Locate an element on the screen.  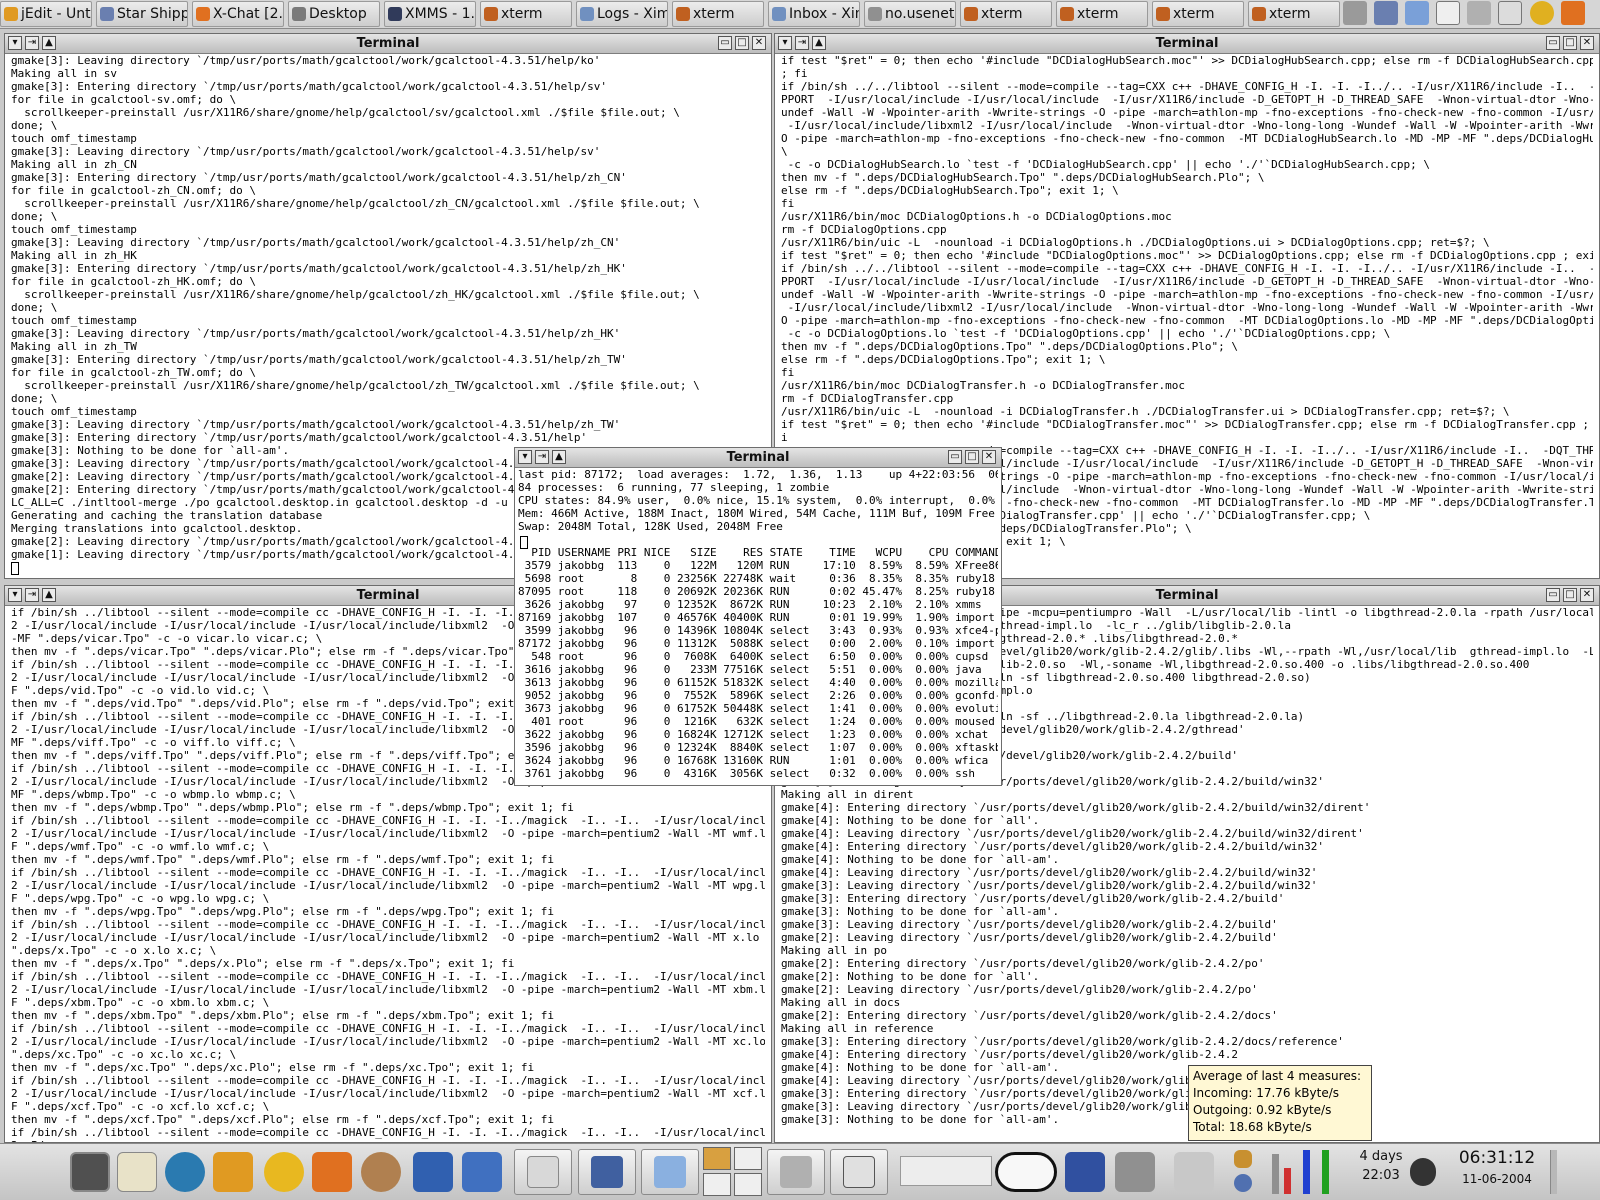
task-button: jEdit - Untit is located at coordinates (46, 14).